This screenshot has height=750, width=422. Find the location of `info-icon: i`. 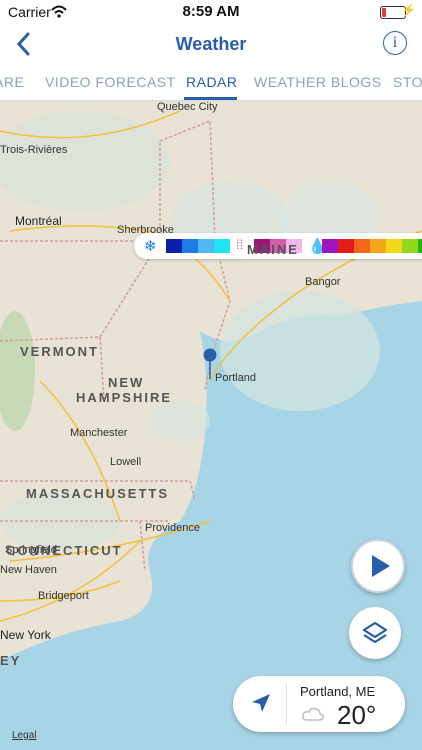

info-icon: i is located at coordinates (395, 42).